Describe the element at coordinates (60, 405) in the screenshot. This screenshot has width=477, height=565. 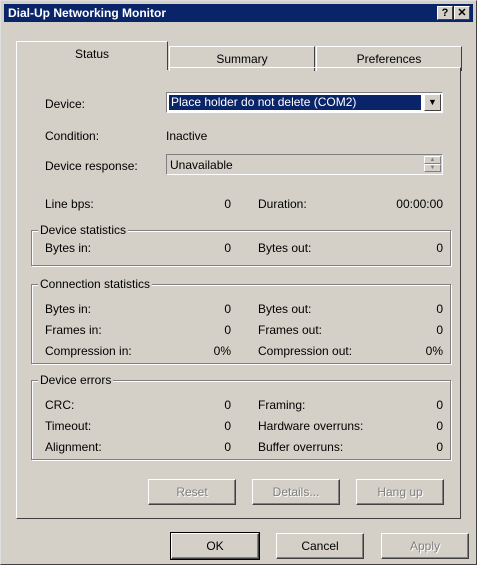
I see `crc-label: CRC:` at that location.